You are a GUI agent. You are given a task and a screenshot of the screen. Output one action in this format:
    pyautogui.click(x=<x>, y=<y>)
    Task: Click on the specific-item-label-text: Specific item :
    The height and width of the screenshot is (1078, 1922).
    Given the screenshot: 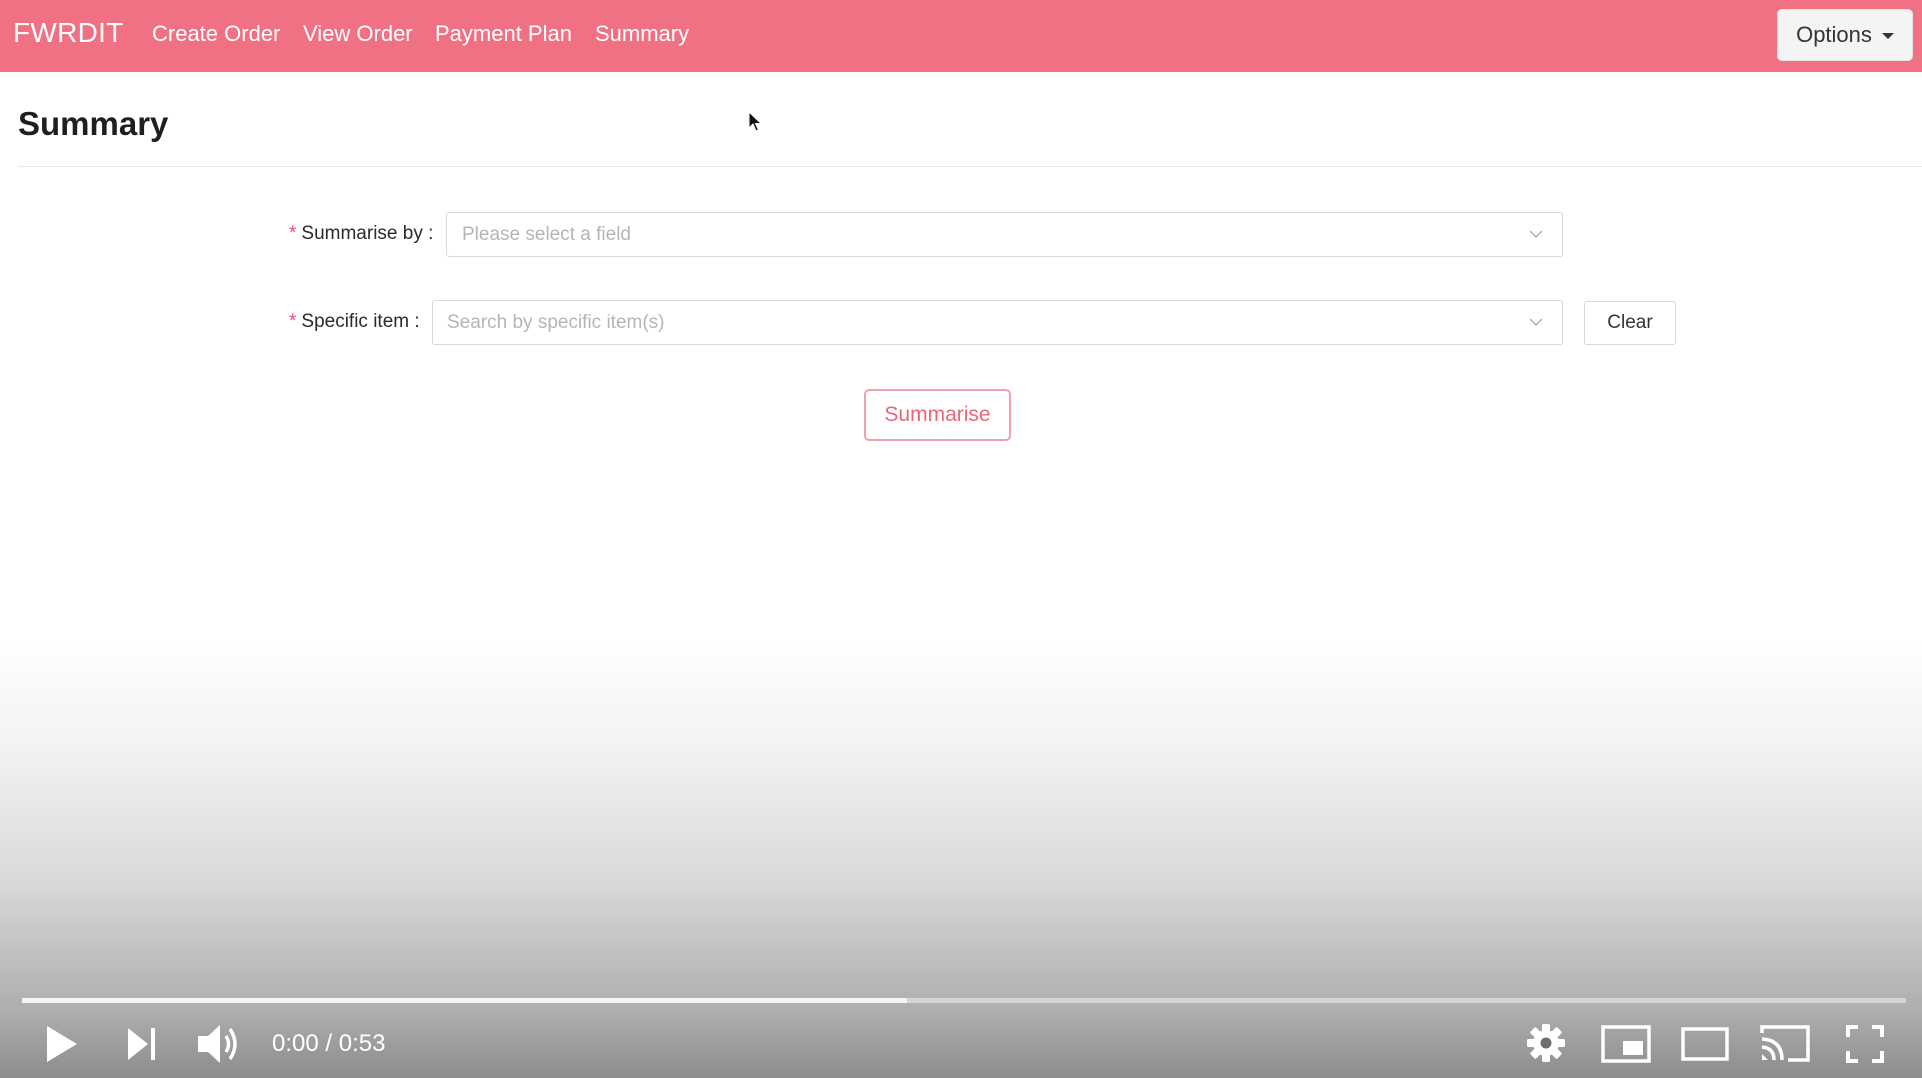 What is the action you would take?
    pyautogui.click(x=360, y=321)
    